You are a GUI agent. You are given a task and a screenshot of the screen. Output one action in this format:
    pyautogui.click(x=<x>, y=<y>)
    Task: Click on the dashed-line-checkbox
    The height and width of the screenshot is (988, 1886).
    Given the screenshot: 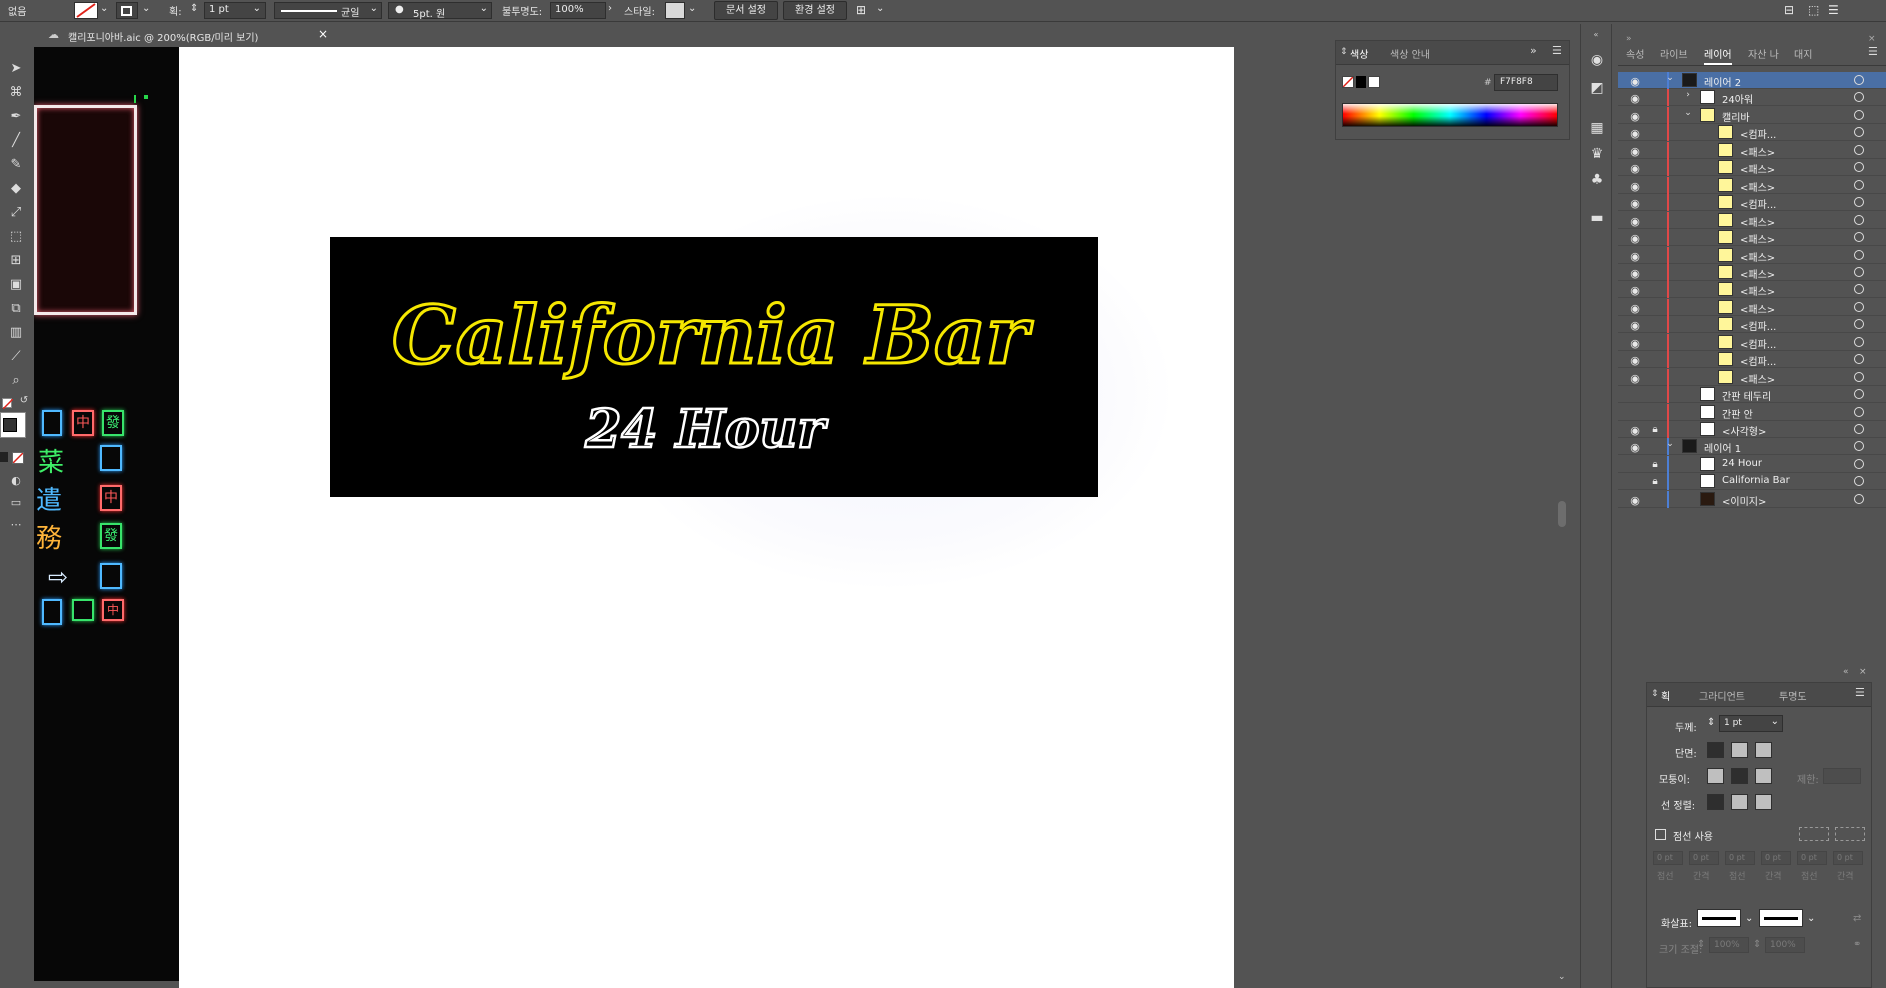 What is the action you would take?
    pyautogui.click(x=1660, y=834)
    